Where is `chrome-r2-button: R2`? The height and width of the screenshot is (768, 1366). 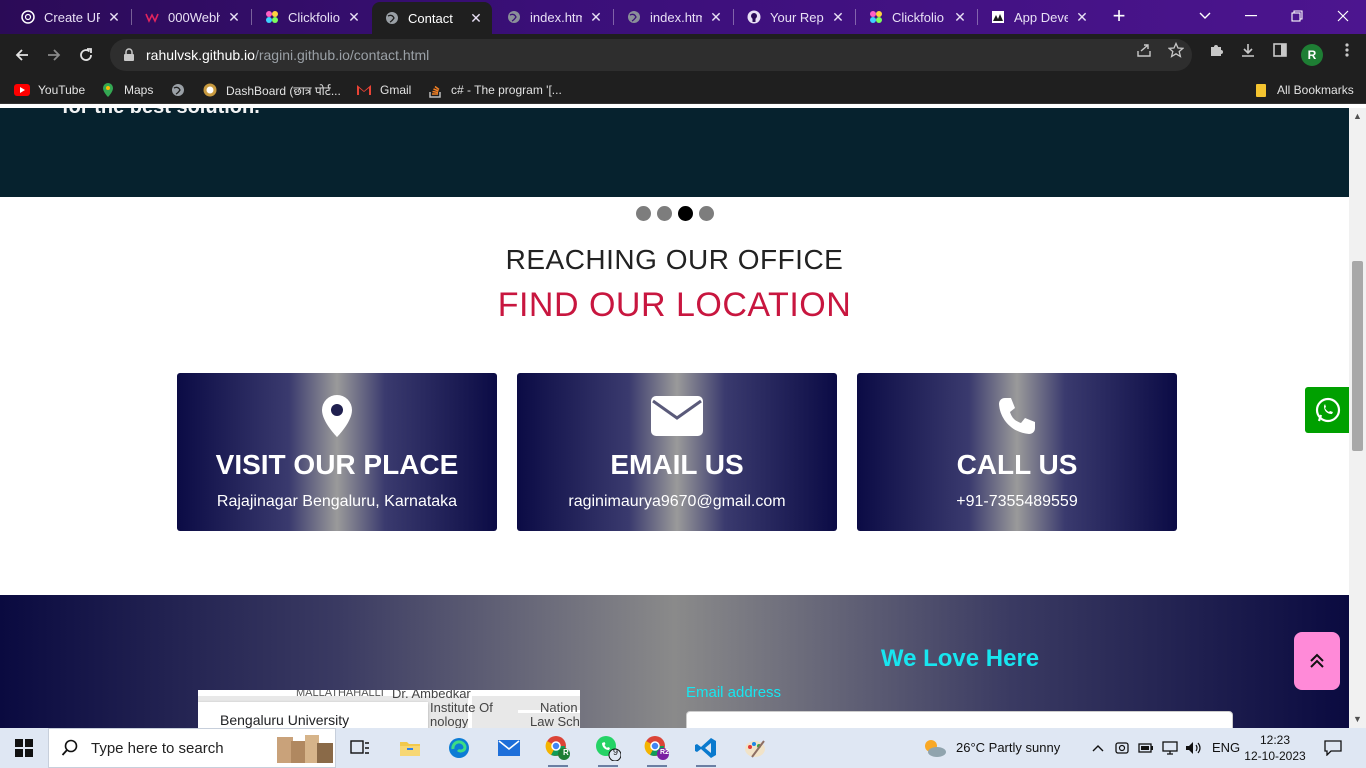
chrome-r2-button: R2 is located at coordinates (657, 749).